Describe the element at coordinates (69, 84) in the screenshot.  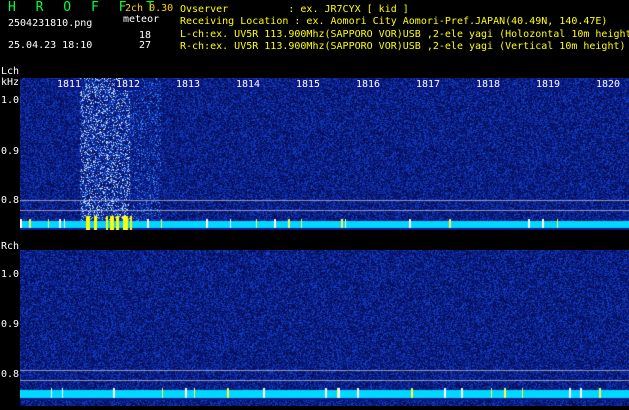
I see `time-tick-1811: 1811` at that location.